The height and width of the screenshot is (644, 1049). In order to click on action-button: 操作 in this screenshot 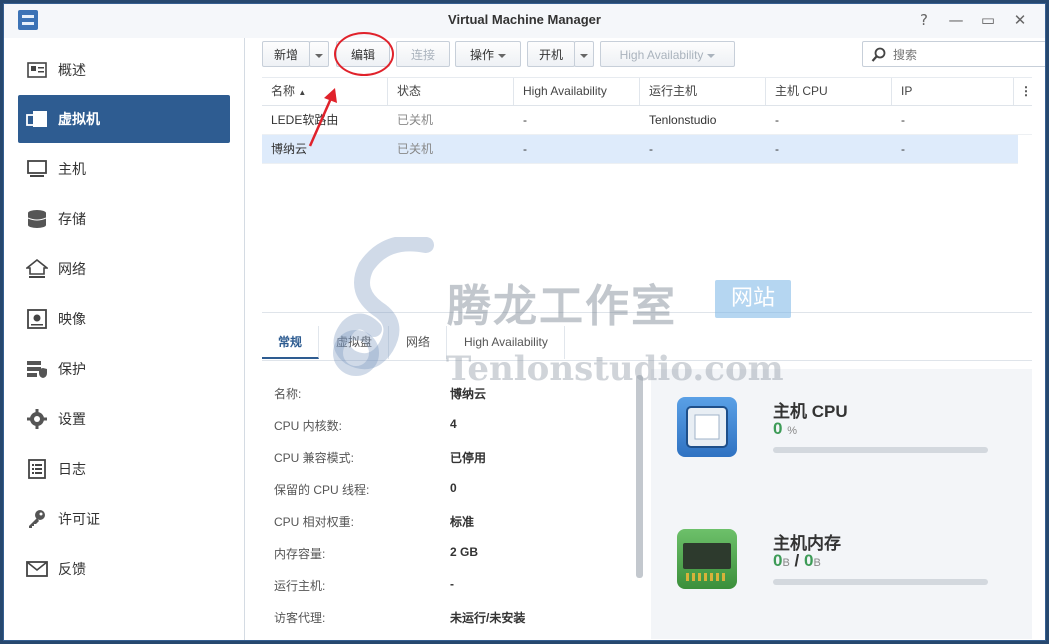, I will do `click(488, 54)`.